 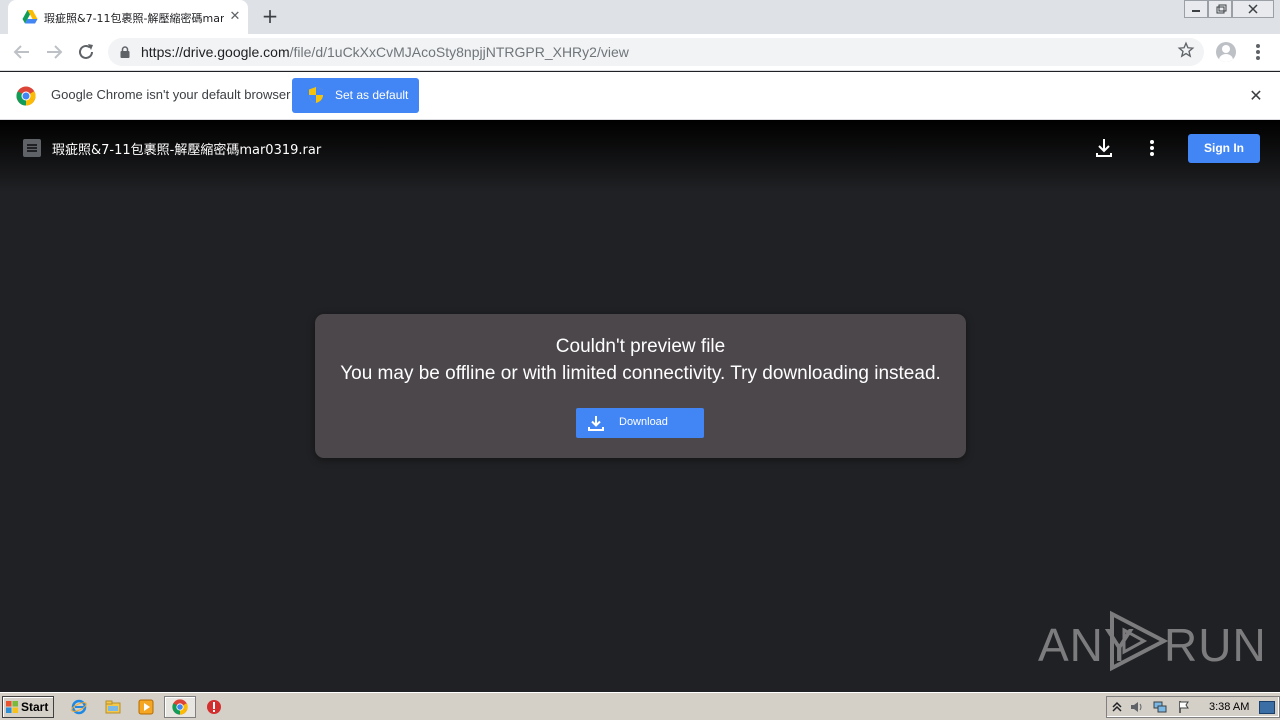 I want to click on start-button: Start, so click(x=28, y=707).